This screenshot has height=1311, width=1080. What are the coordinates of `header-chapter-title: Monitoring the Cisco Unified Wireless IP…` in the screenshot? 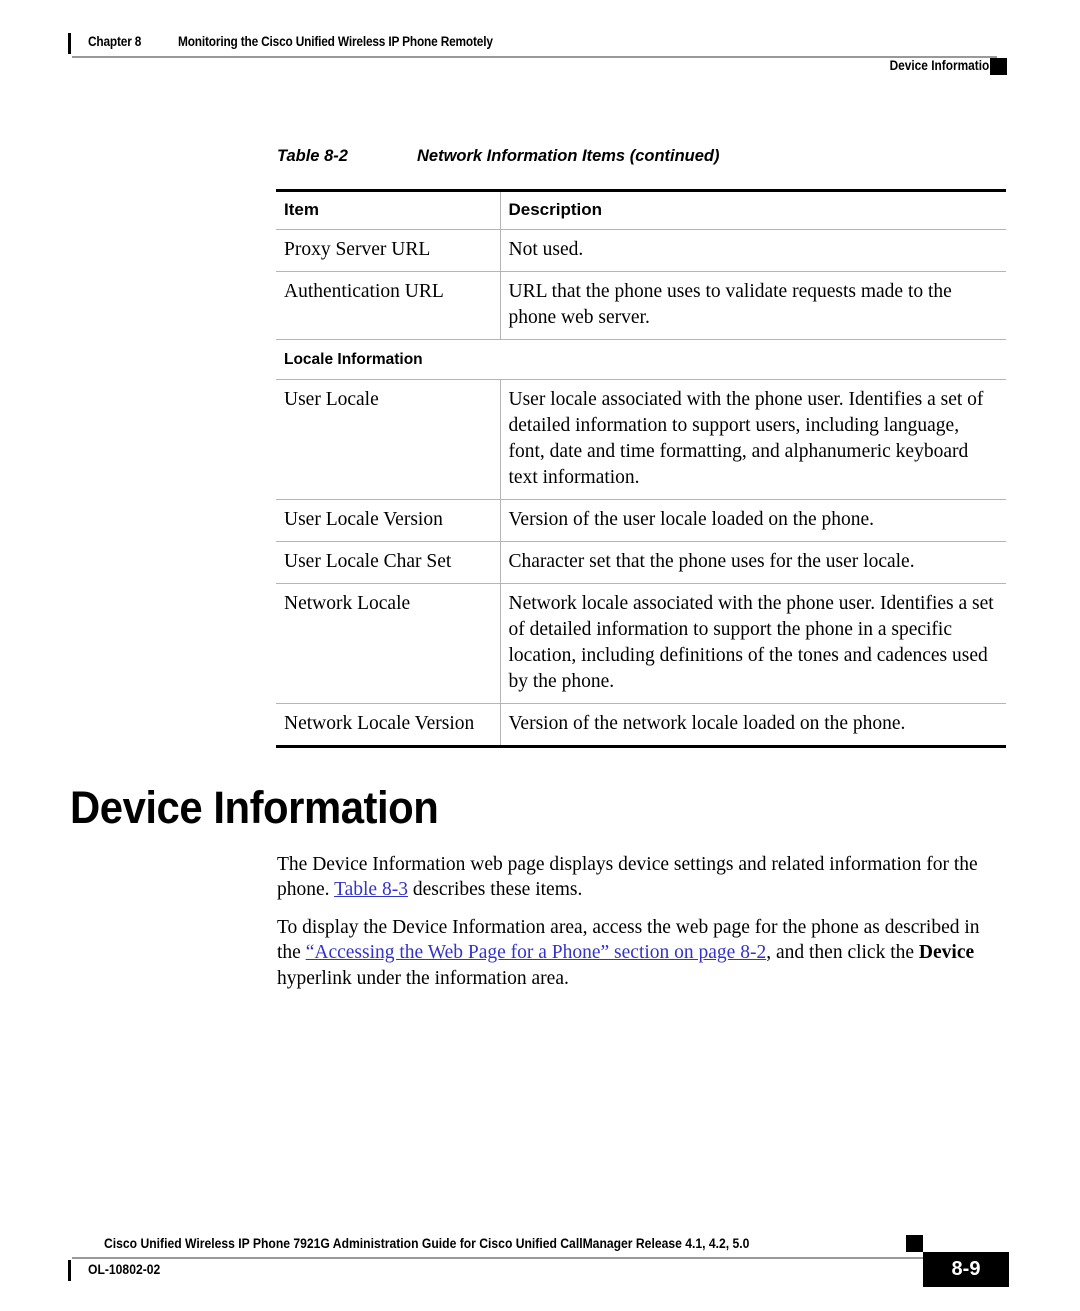 It's located at (336, 41).